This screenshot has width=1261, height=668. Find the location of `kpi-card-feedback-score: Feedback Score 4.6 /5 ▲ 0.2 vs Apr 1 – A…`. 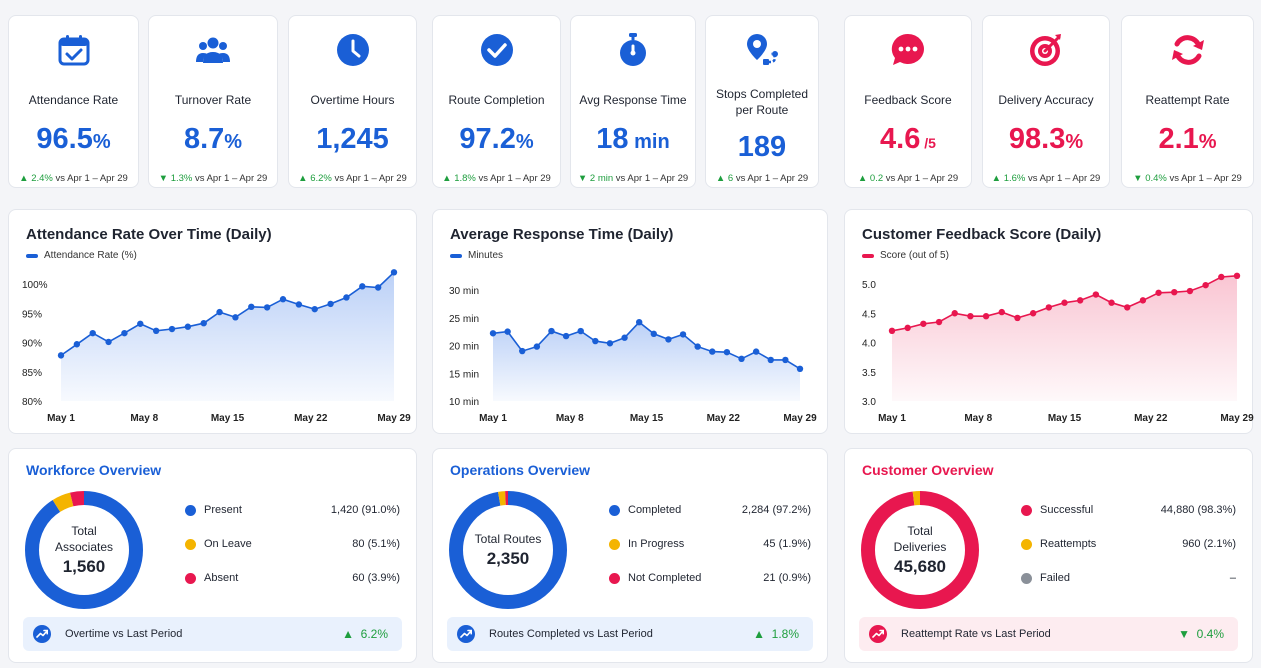

kpi-card-feedback-score: Feedback Score 4.6 /5 ▲ 0.2 vs Apr 1 – A… is located at coordinates (908, 101).